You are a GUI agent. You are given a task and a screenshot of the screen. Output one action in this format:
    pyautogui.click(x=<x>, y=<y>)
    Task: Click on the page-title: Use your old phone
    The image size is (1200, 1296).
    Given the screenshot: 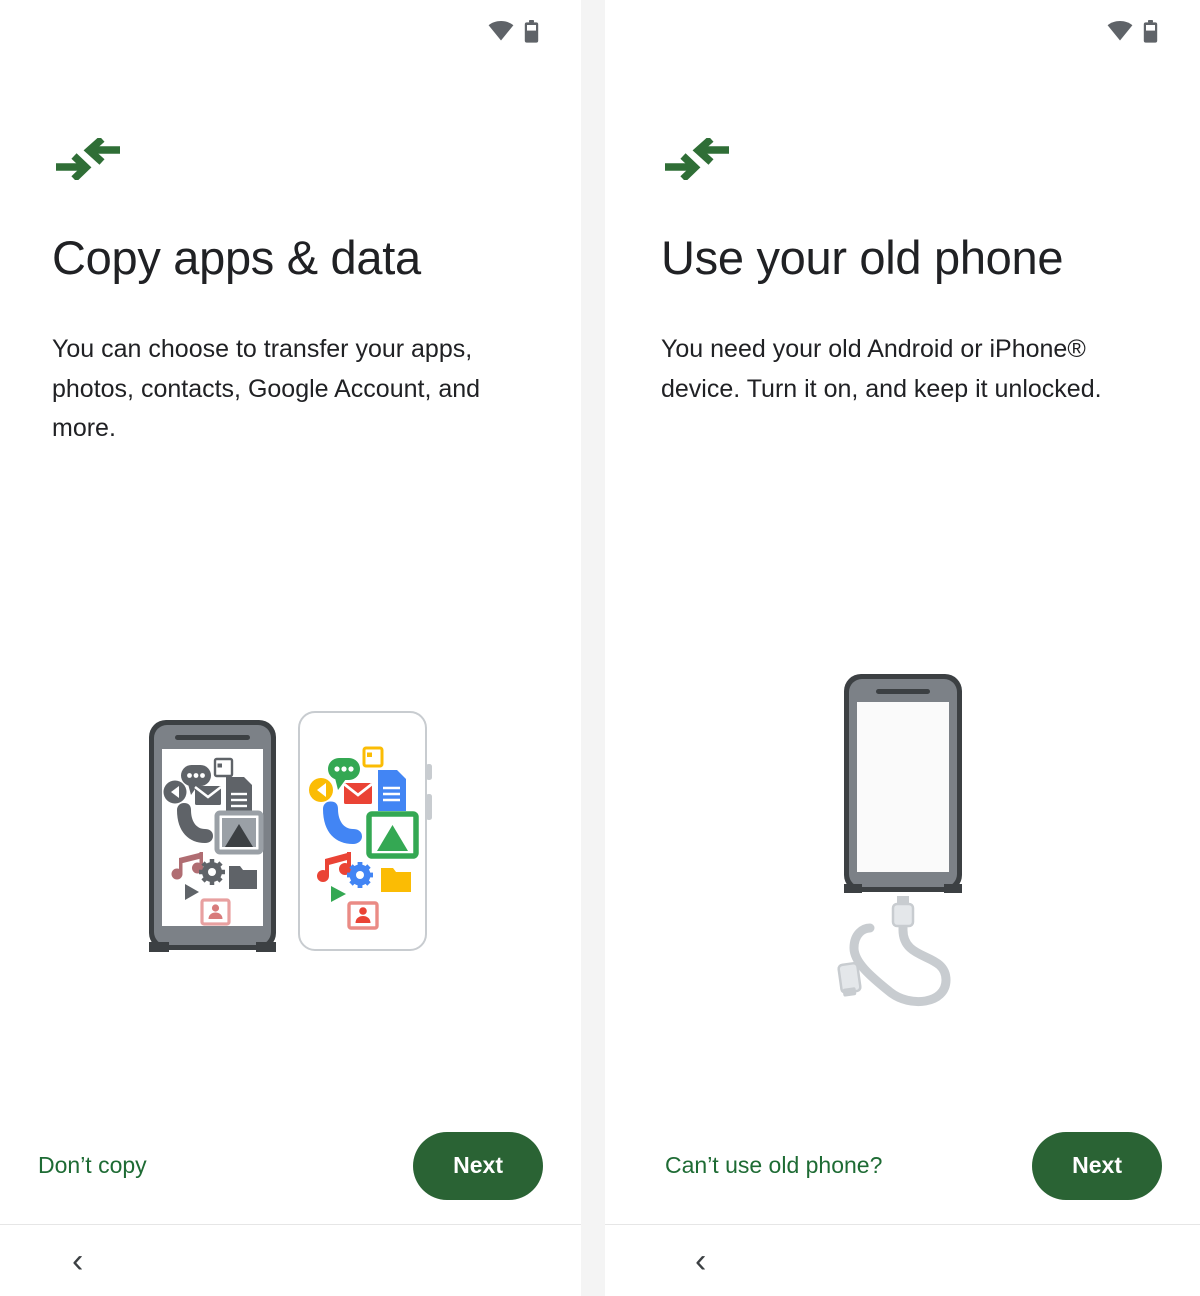 What is the action you would take?
    pyautogui.click(x=862, y=257)
    